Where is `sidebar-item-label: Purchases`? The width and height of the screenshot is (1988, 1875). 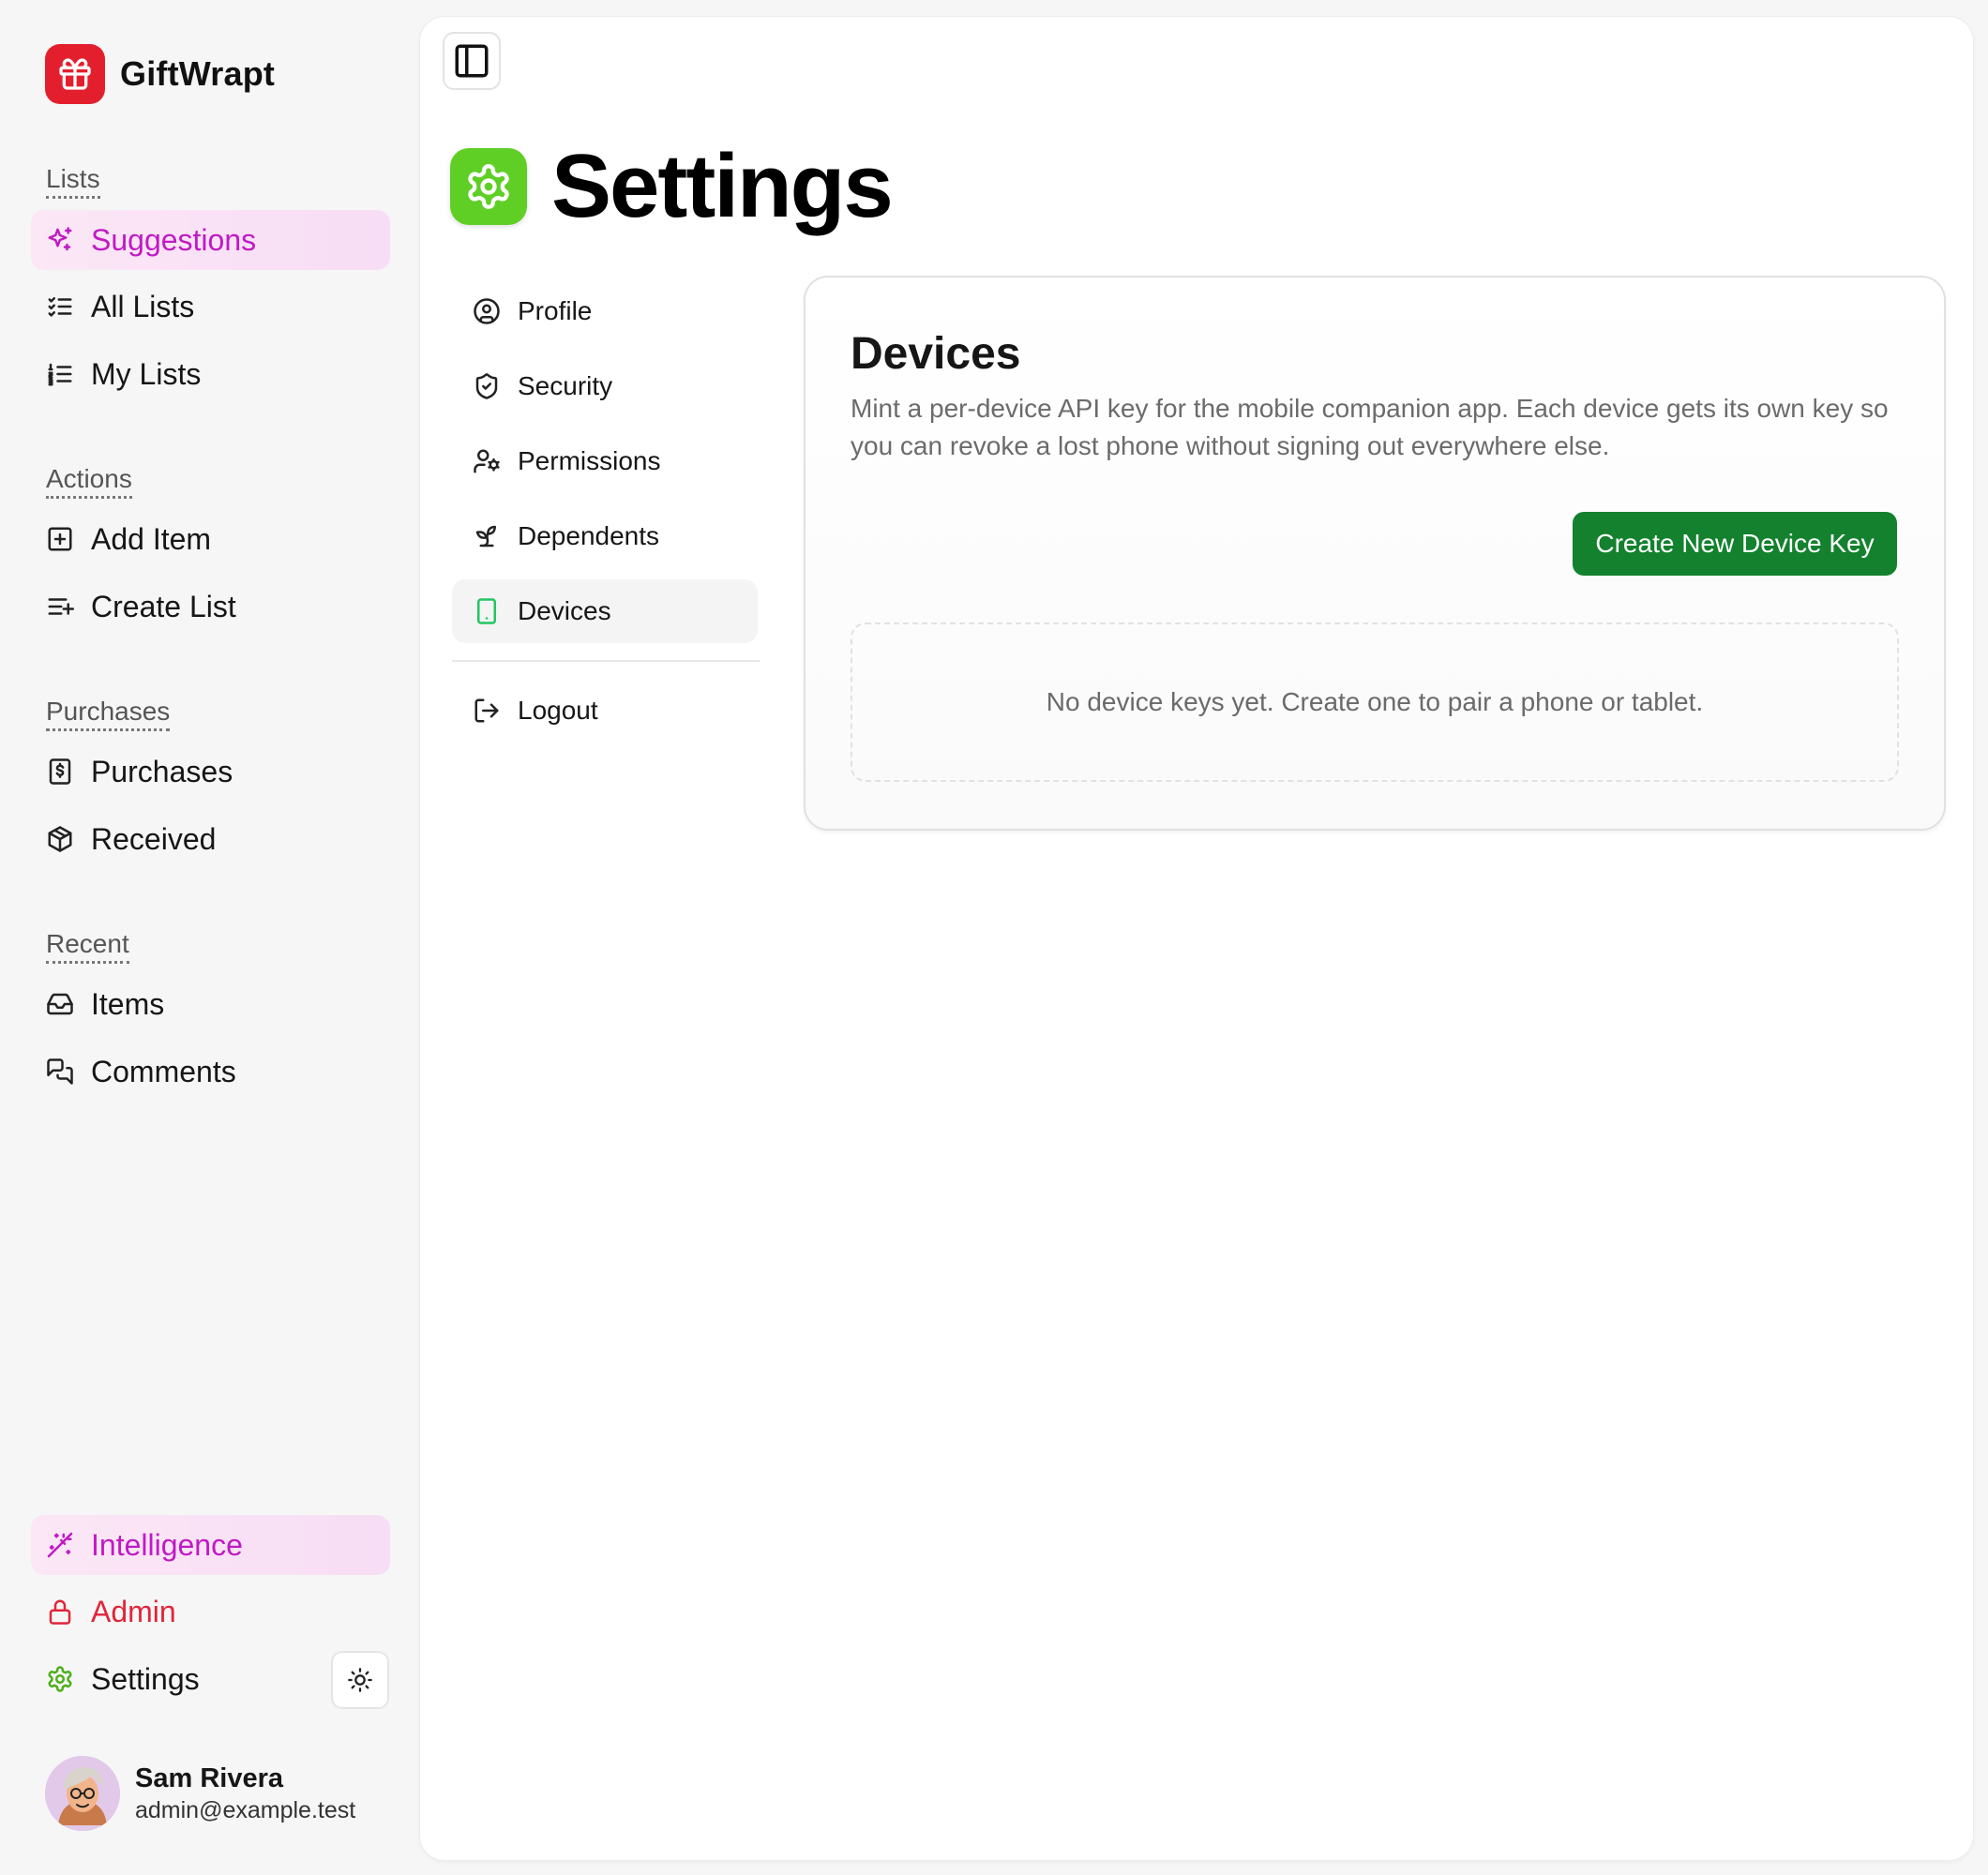 sidebar-item-label: Purchases is located at coordinates (162, 771).